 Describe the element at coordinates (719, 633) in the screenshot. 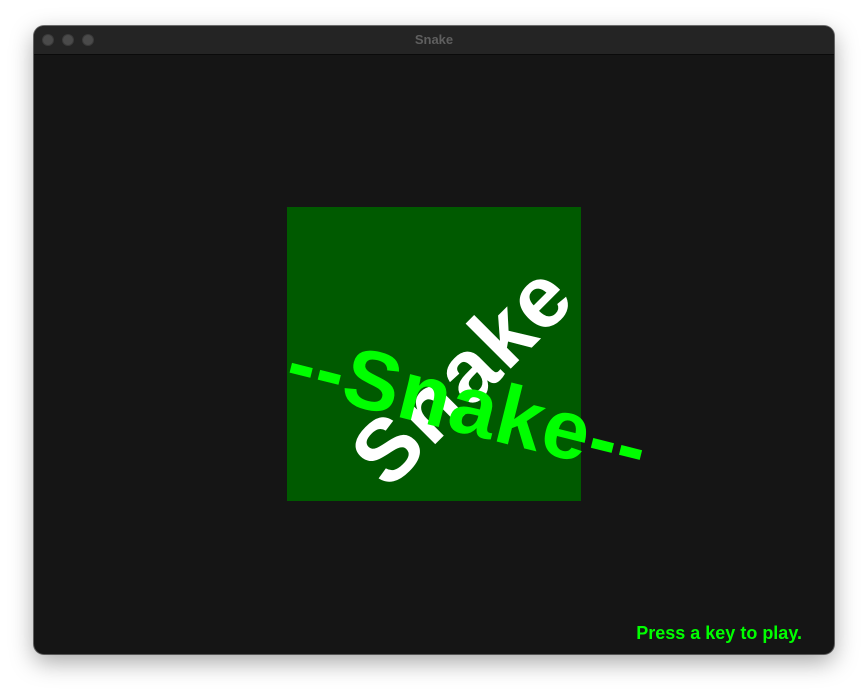

I see `start-prompt: Press a key to play.` at that location.